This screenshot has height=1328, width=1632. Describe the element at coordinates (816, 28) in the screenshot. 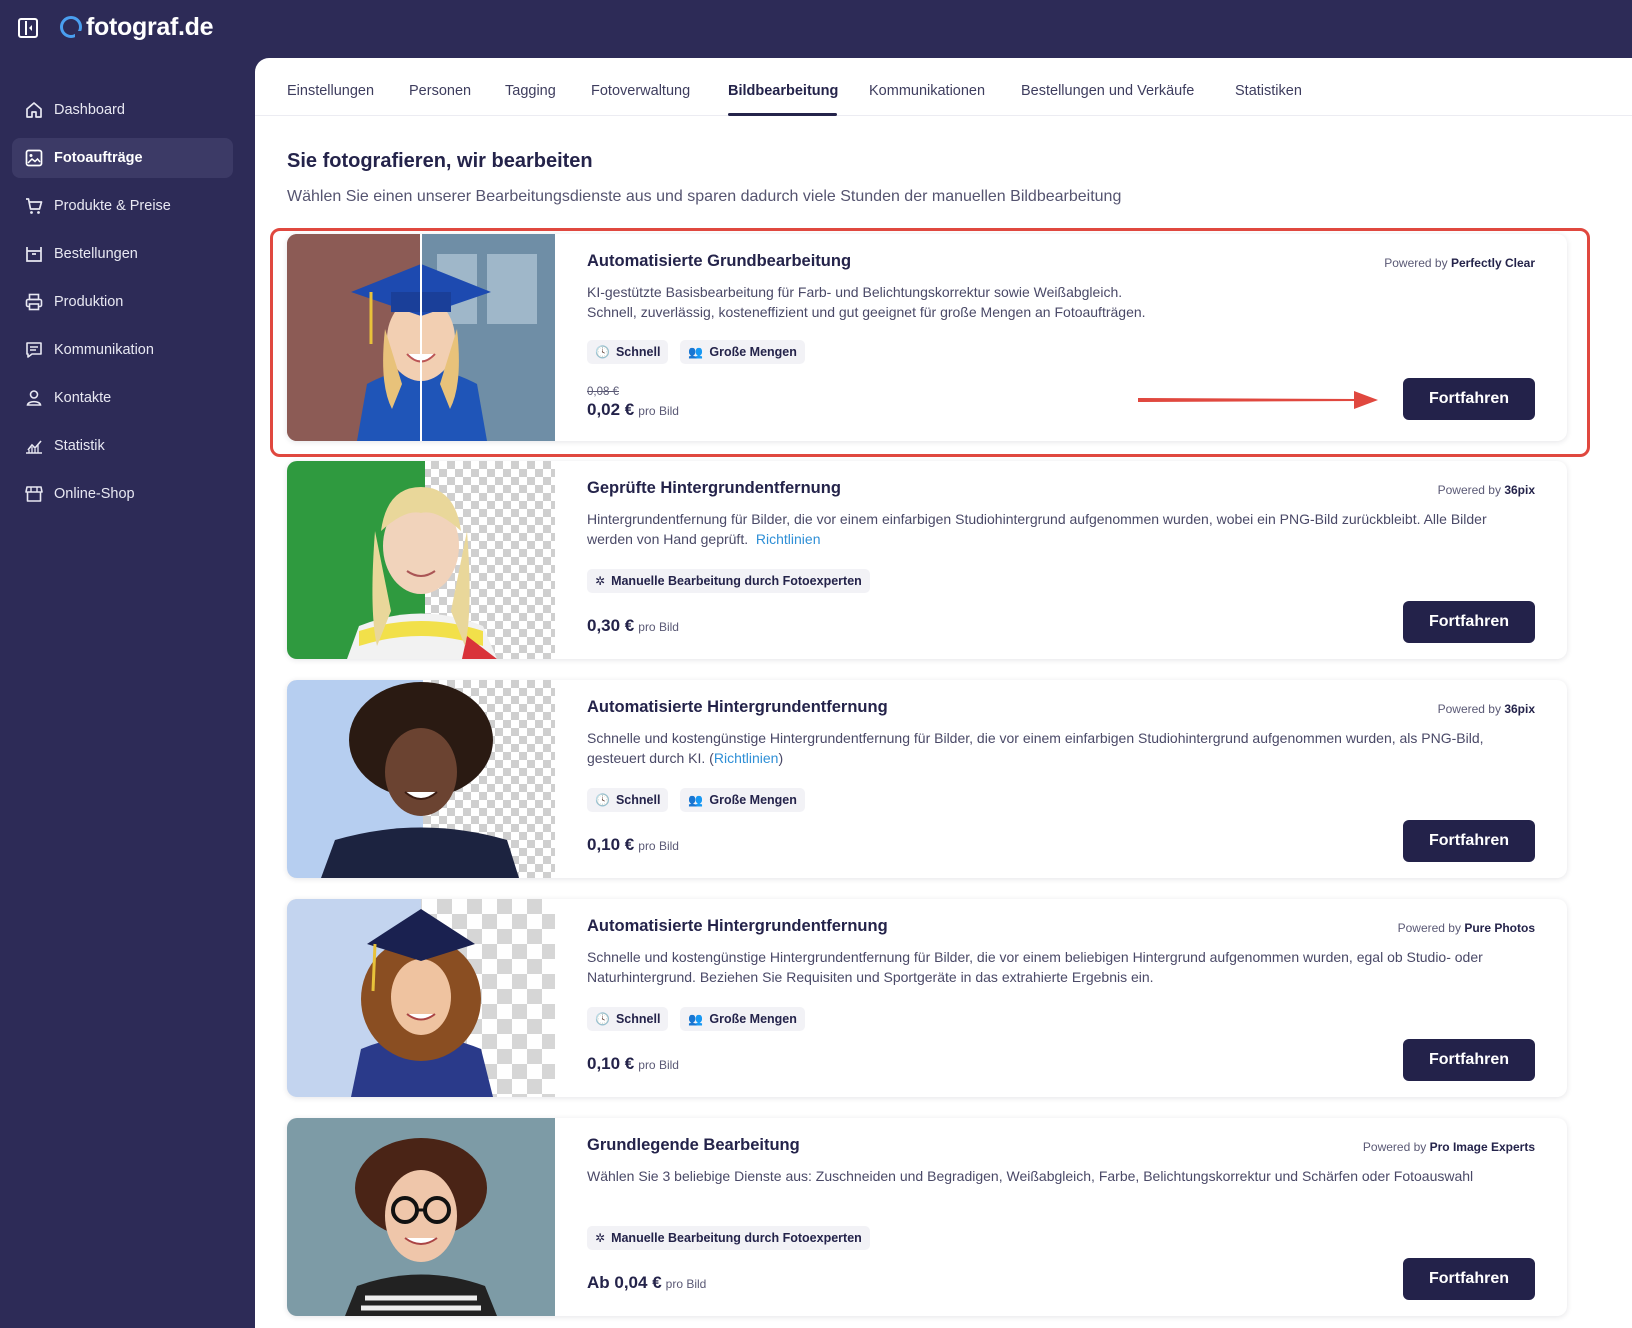

I see `top-bar: fotograf.de` at that location.